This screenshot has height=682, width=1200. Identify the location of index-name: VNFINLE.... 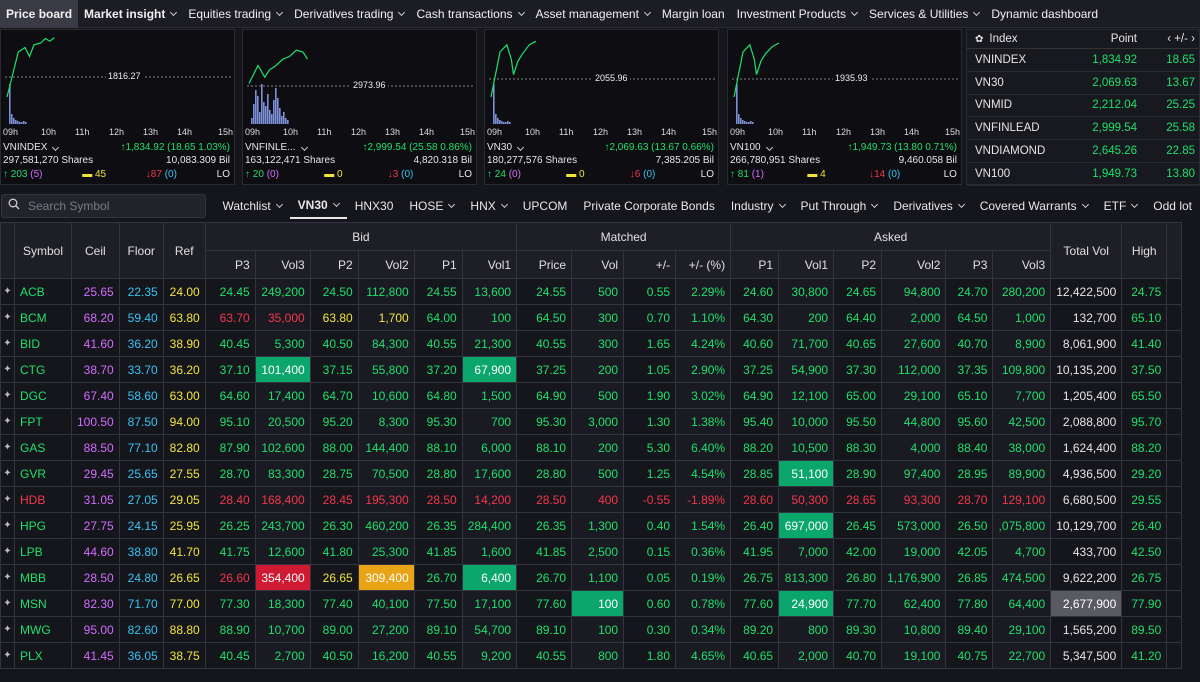
(276, 148).